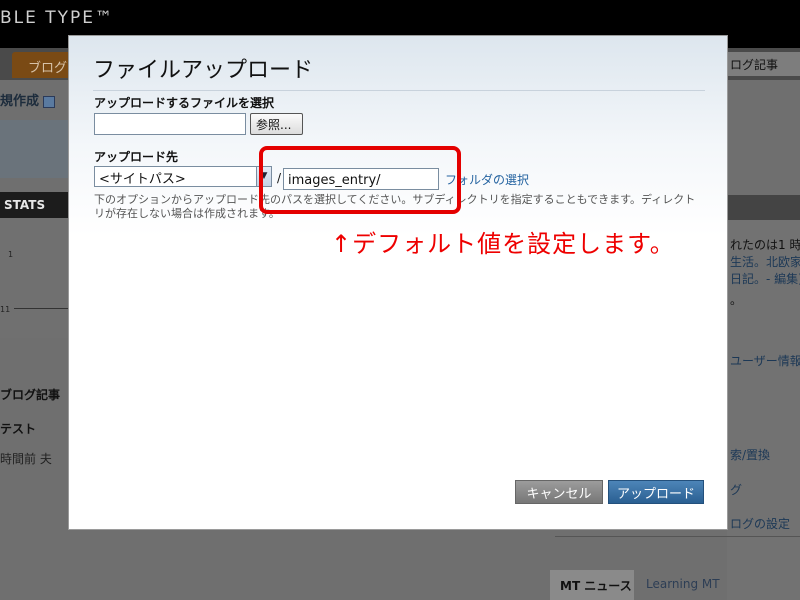 The image size is (800, 600). What do you see at coordinates (41, 308) in the screenshot?
I see `stats-axis` at bounding box center [41, 308].